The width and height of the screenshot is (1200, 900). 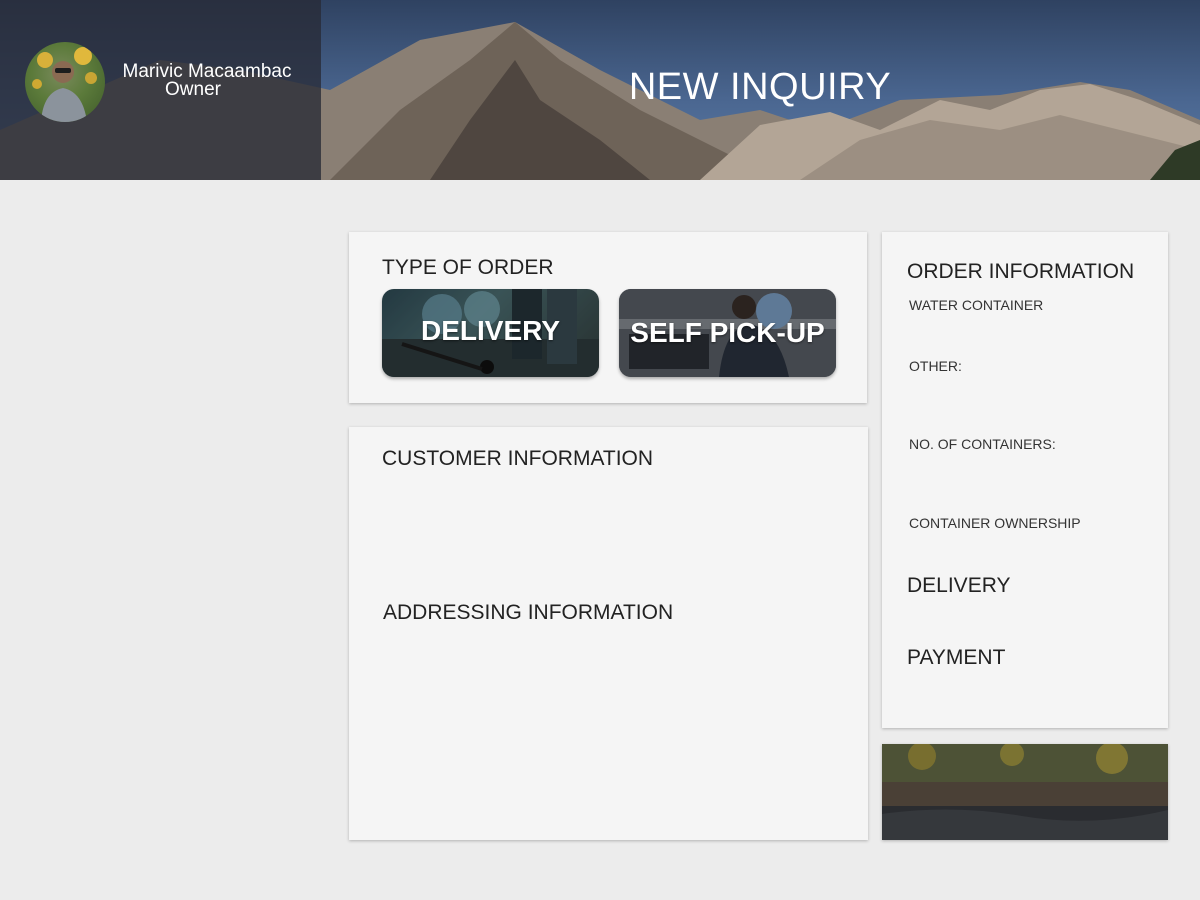 What do you see at coordinates (160, 90) in the screenshot?
I see `user-panel: Marivic Macaambac Owner` at bounding box center [160, 90].